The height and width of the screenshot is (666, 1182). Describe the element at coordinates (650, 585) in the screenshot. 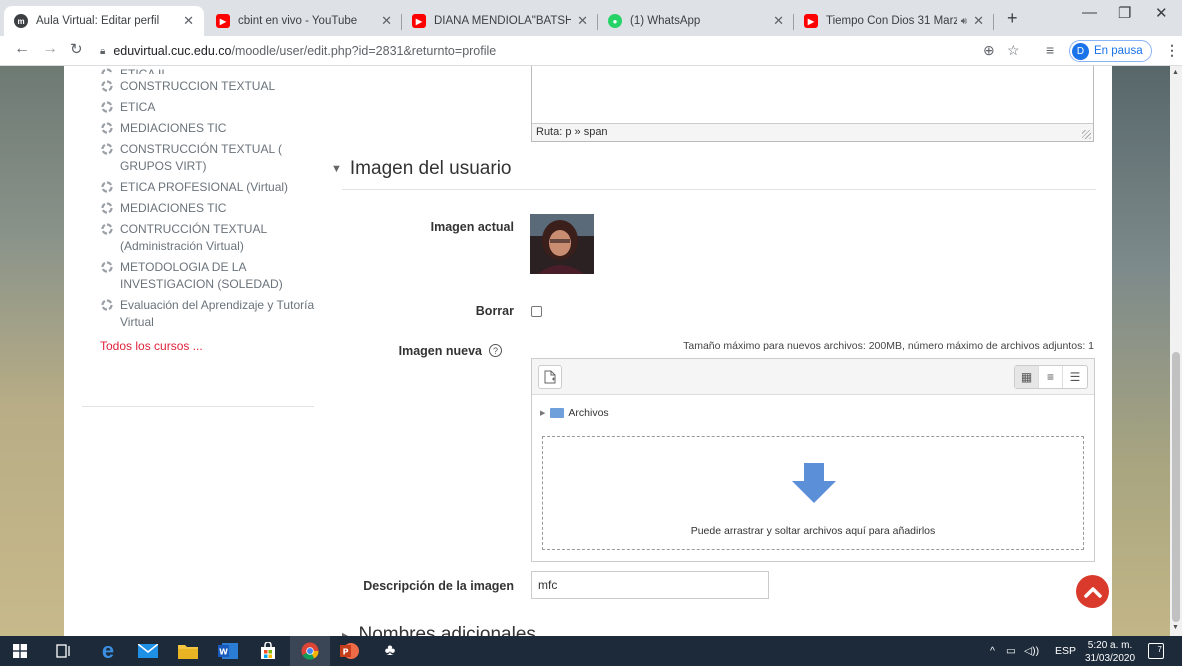

I see `image-description-input: mfc` at that location.